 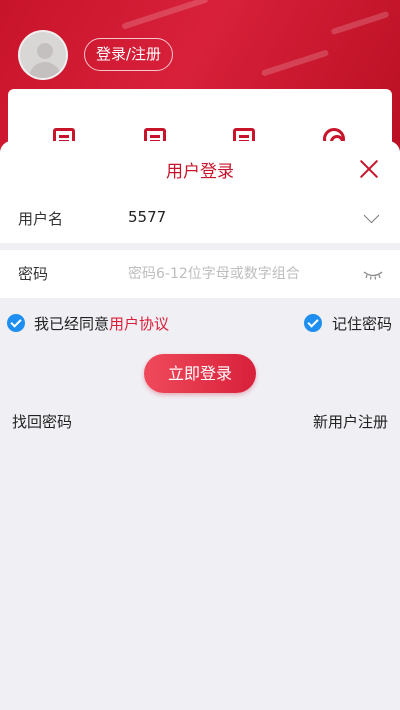 What do you see at coordinates (139, 324) in the screenshot?
I see `user-agreement-link: 用户协议` at bounding box center [139, 324].